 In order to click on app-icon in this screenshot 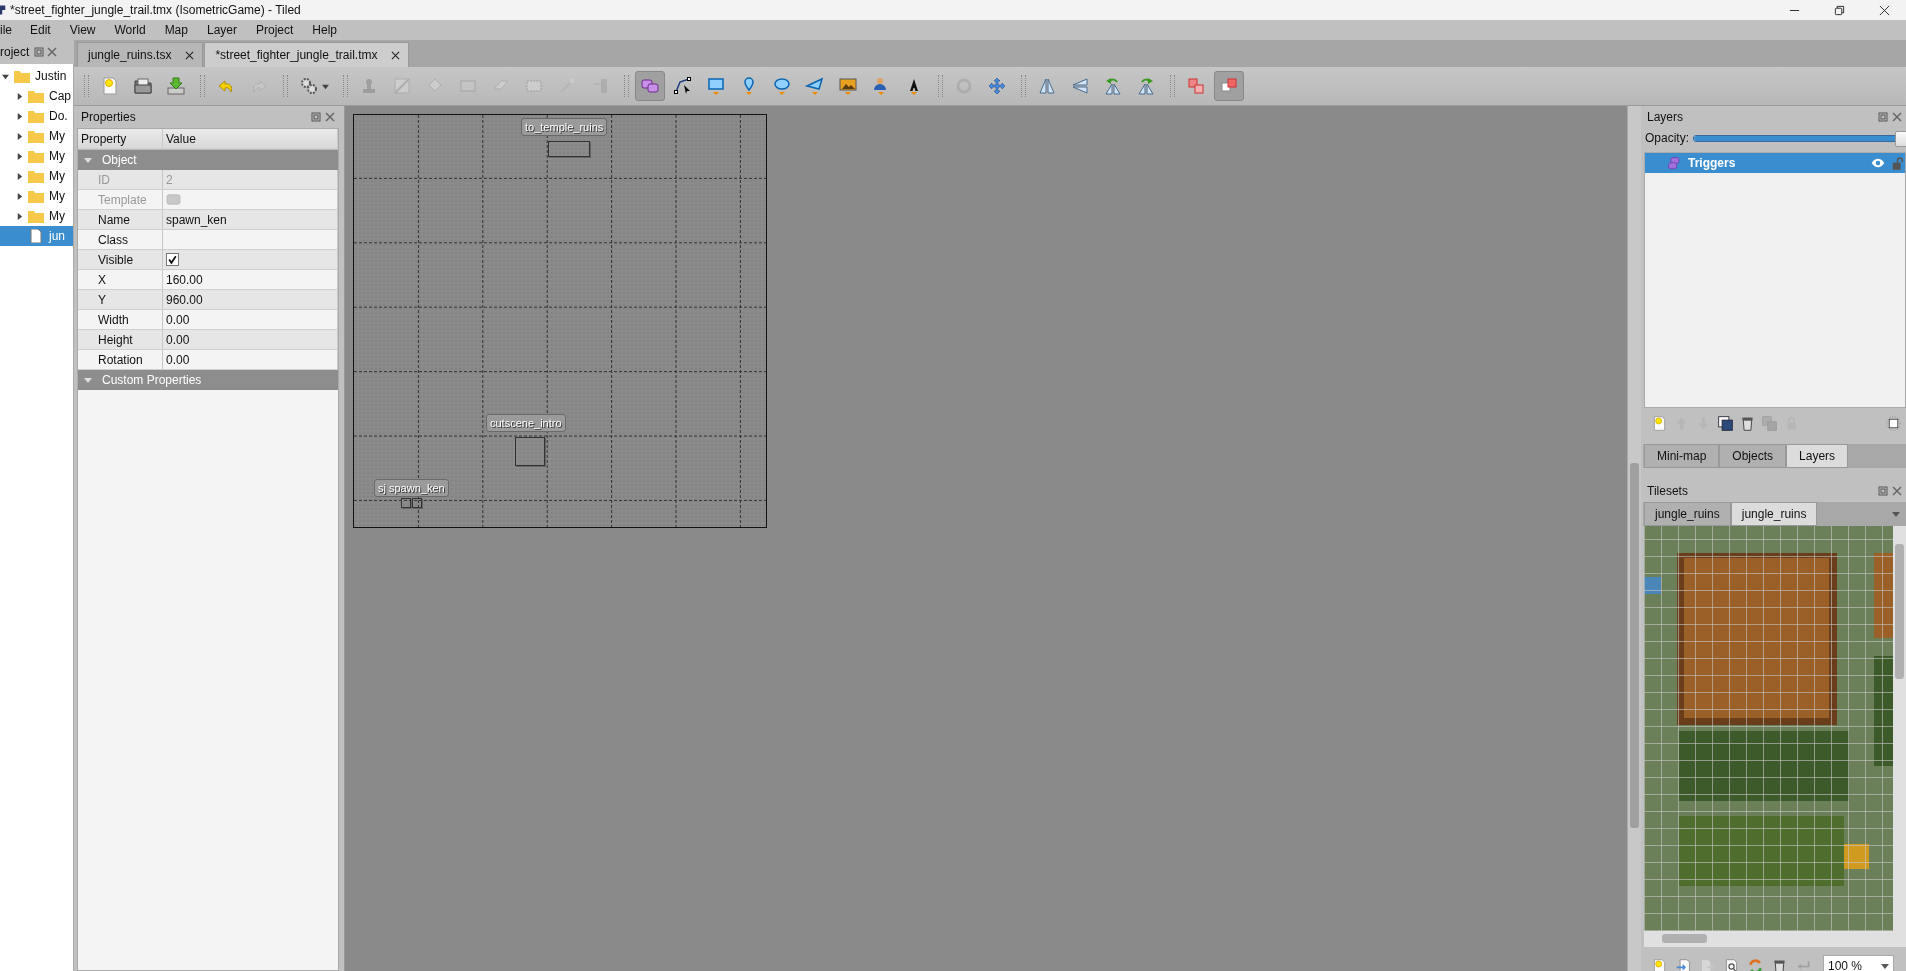, I will do `click(3, 10)`.